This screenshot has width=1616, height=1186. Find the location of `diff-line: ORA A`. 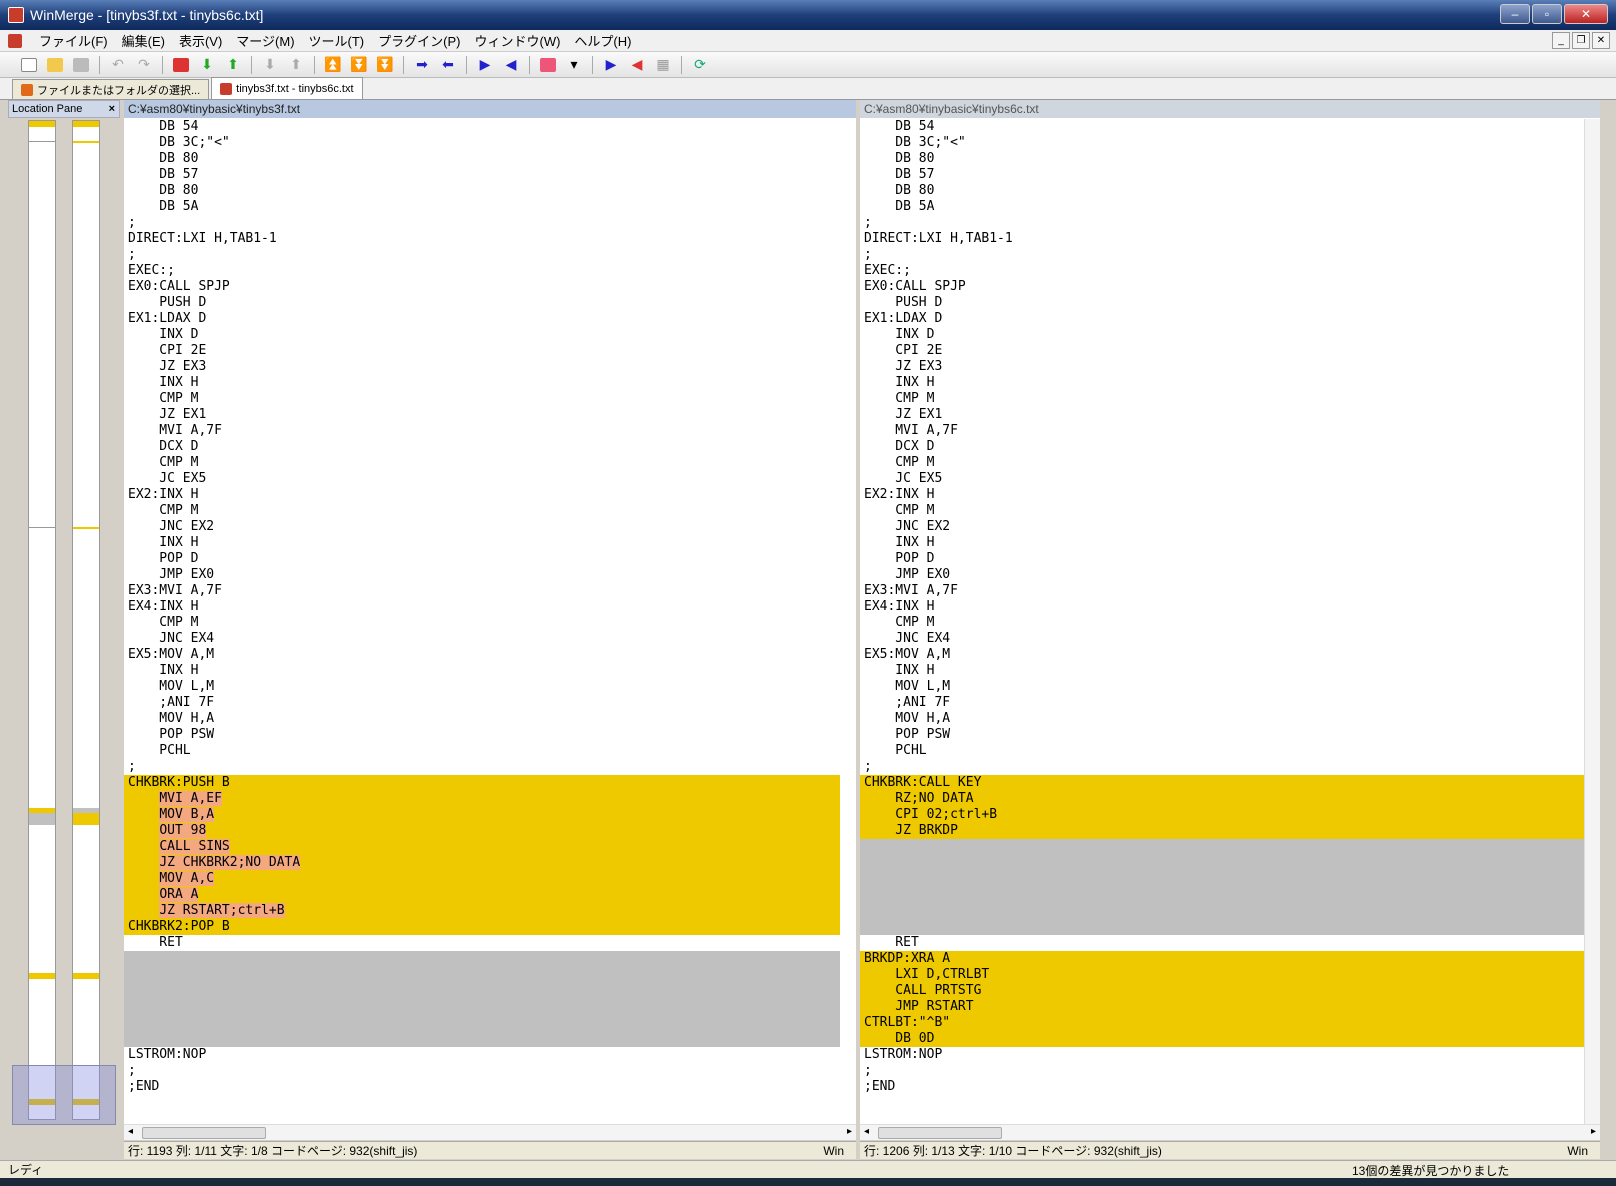

diff-line: ORA A is located at coordinates (482, 895).